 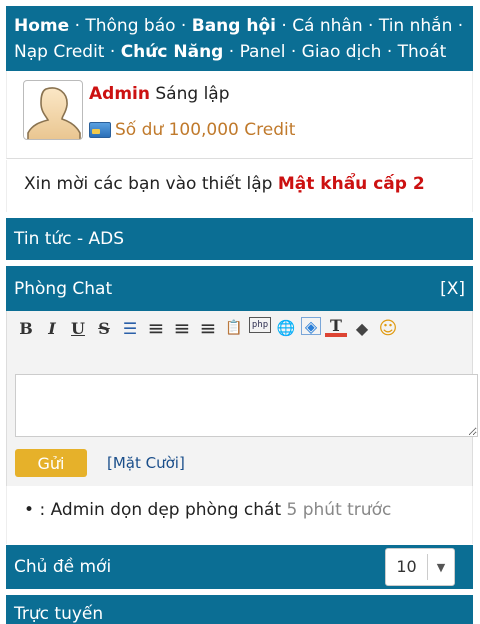 What do you see at coordinates (416, 26) in the screenshot?
I see `nav-messages: Tin nhắn` at bounding box center [416, 26].